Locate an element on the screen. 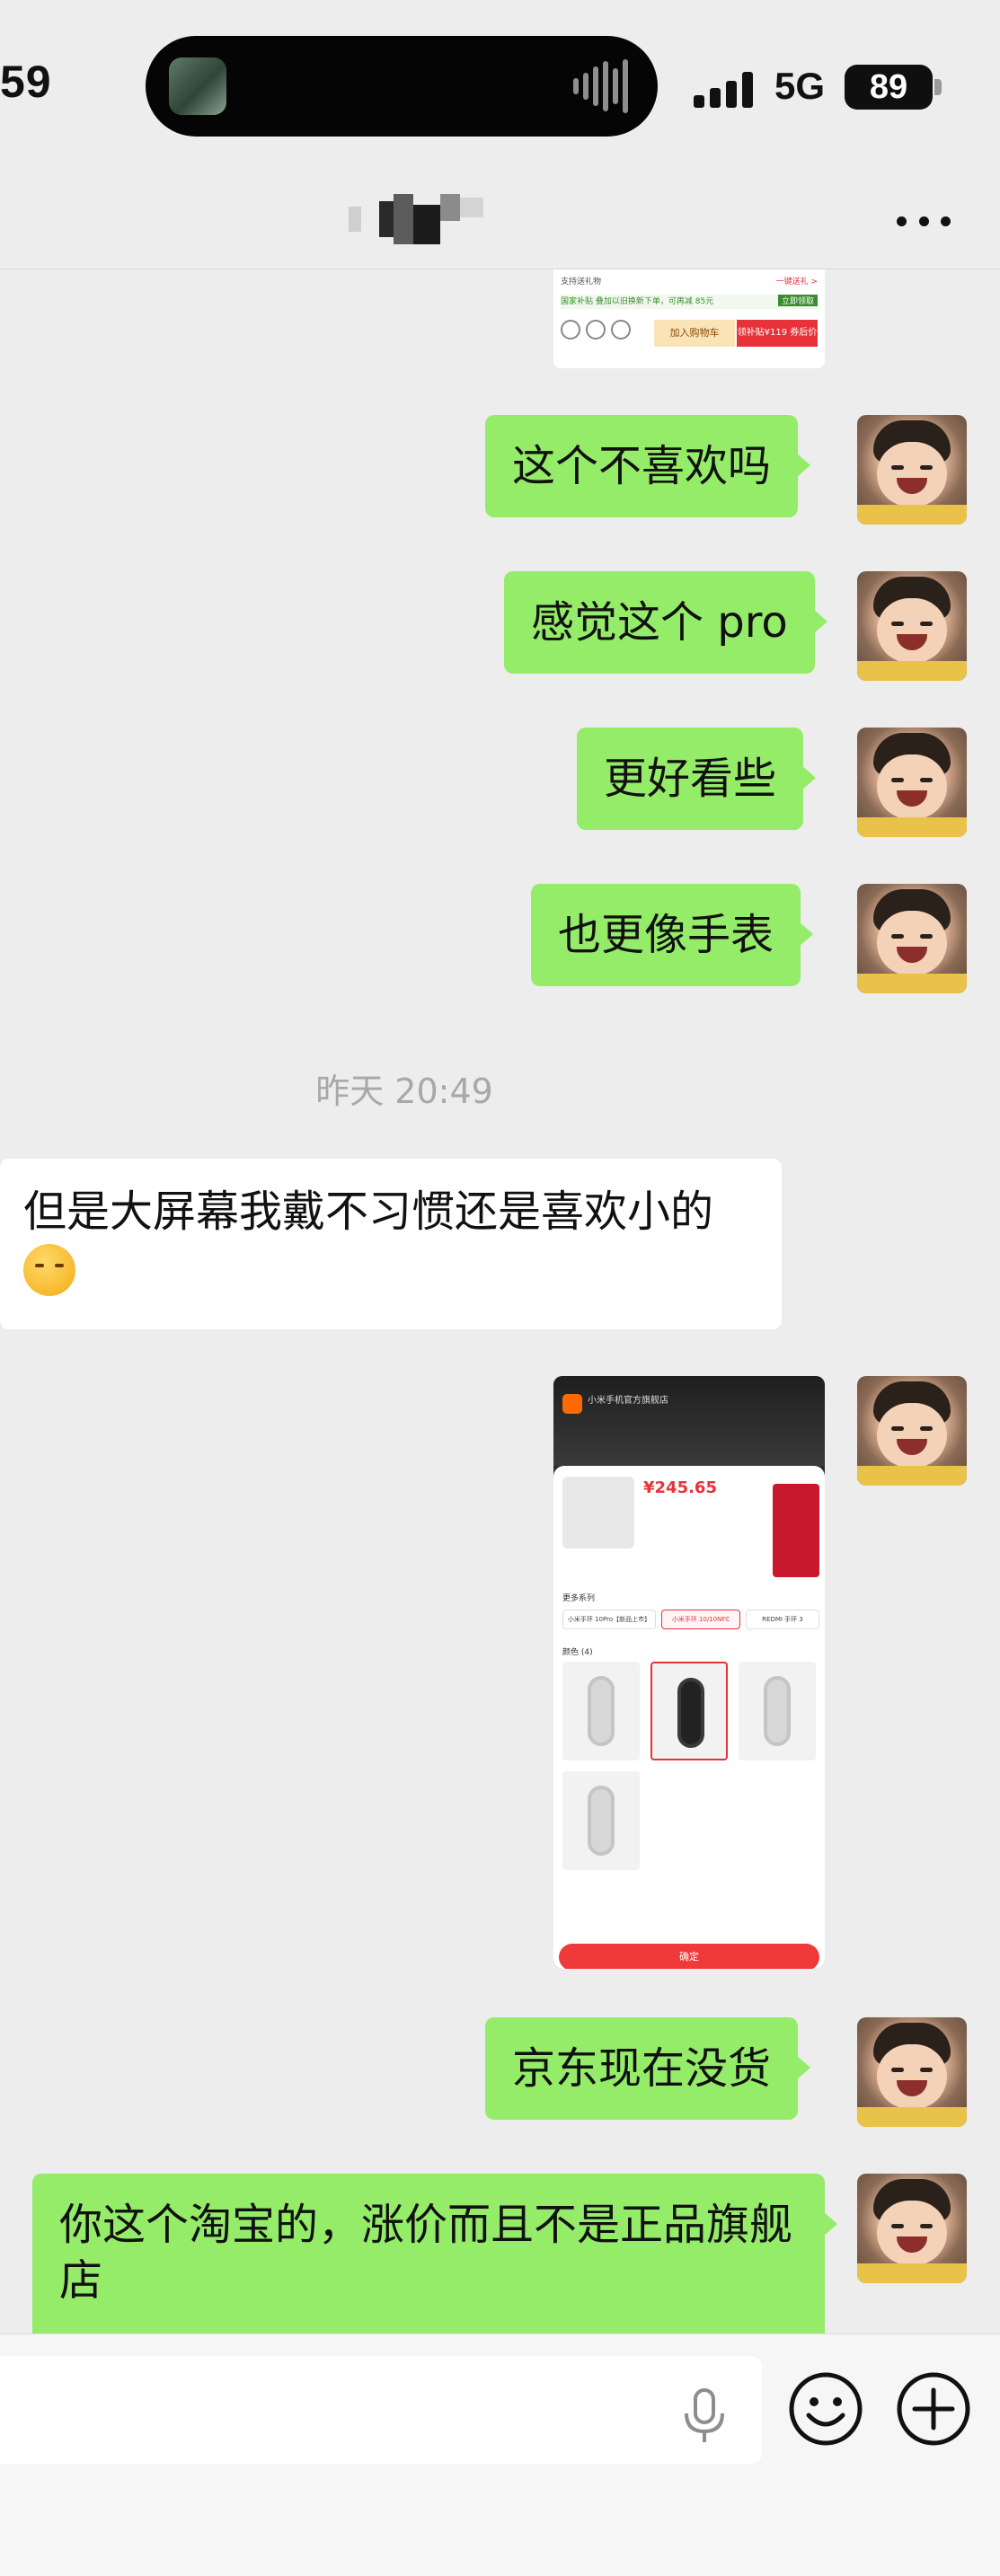 This screenshot has height=2576, width=1000. shot-section-color: 颜色 (4) is located at coordinates (577, 1652).